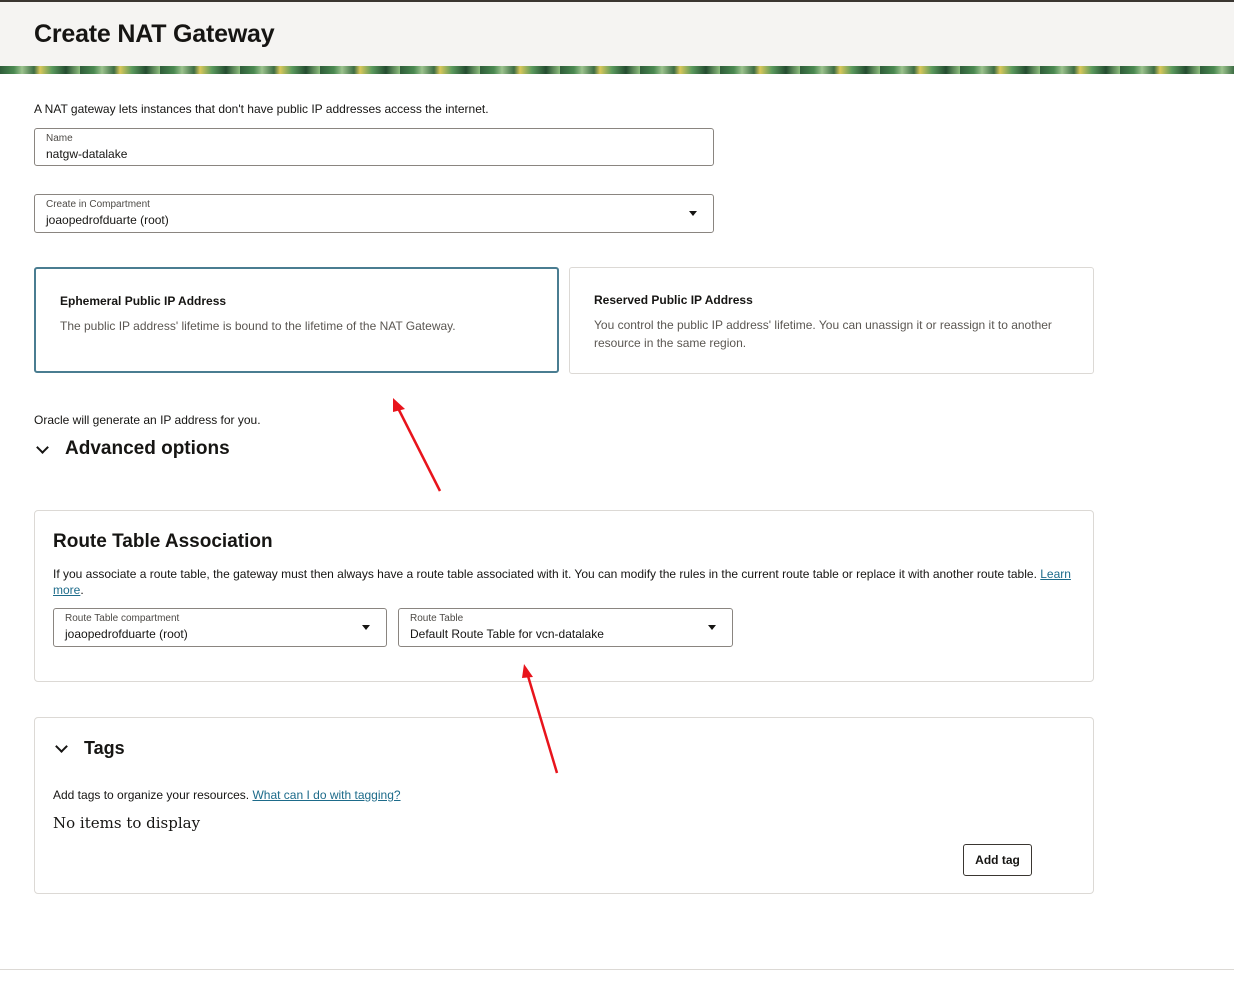  I want to click on header-banner-image, so click(617, 70).